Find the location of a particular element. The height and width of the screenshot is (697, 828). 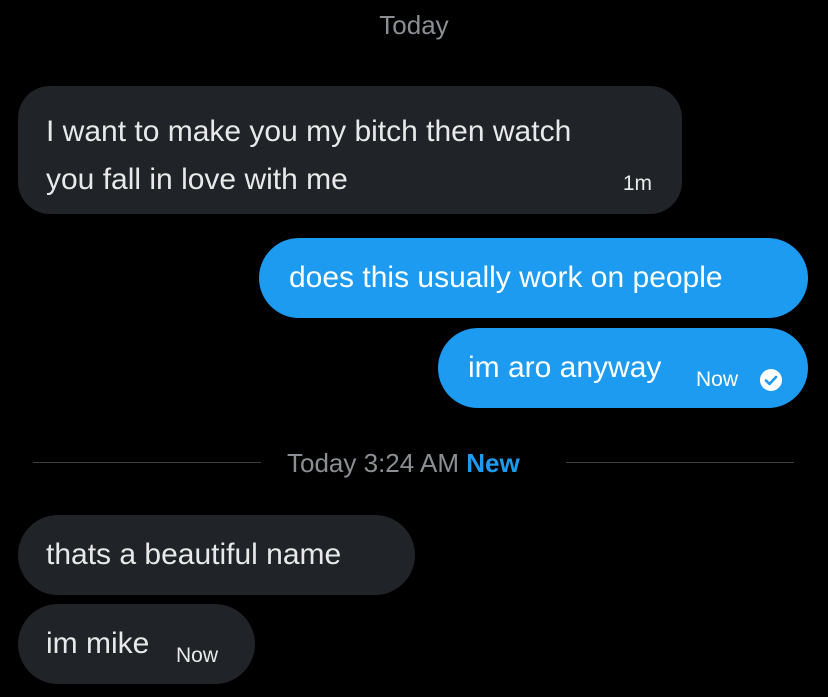

divider-timestamp: Today 3:24 AM is located at coordinates (373, 463).